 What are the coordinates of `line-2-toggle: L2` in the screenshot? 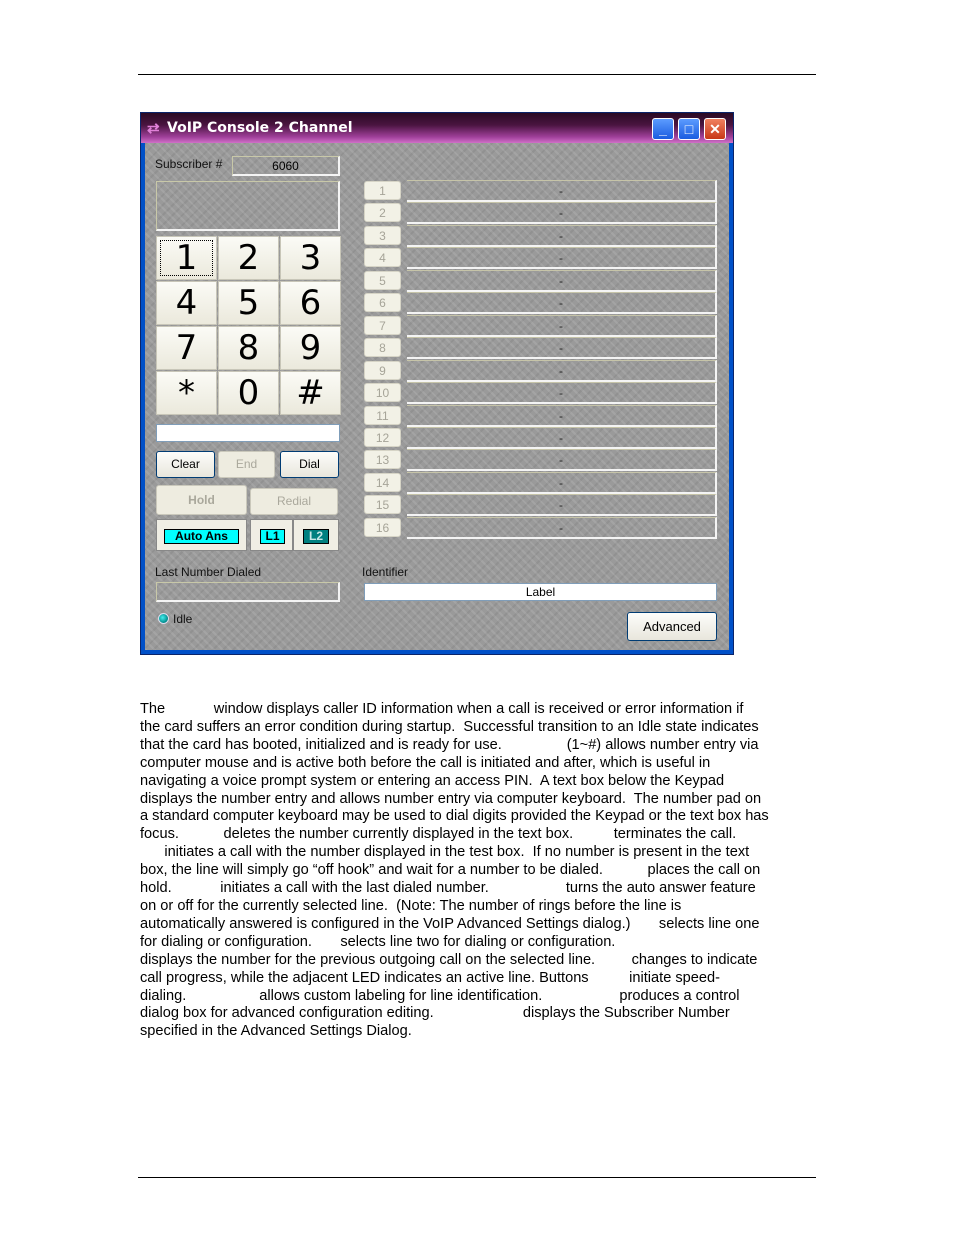 It's located at (316, 535).